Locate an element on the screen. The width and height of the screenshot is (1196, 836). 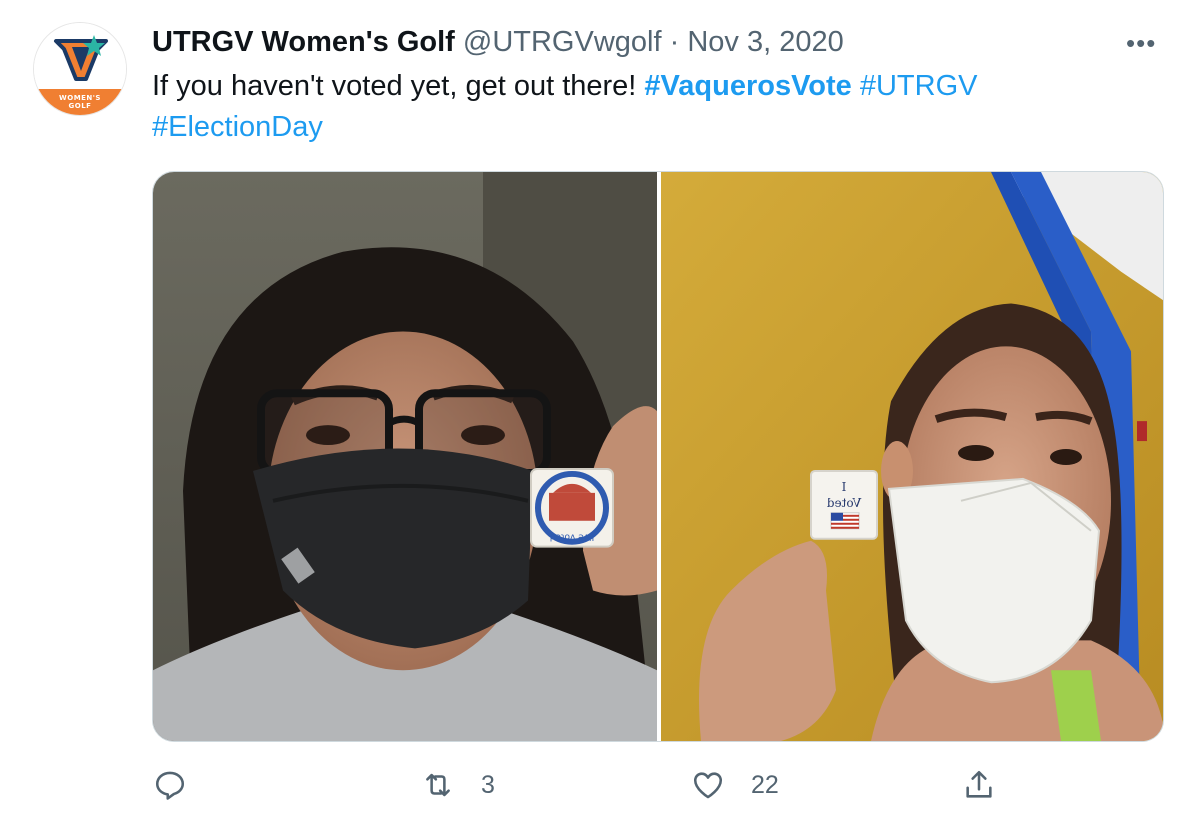
logo-area is located at coordinates (80, 56).